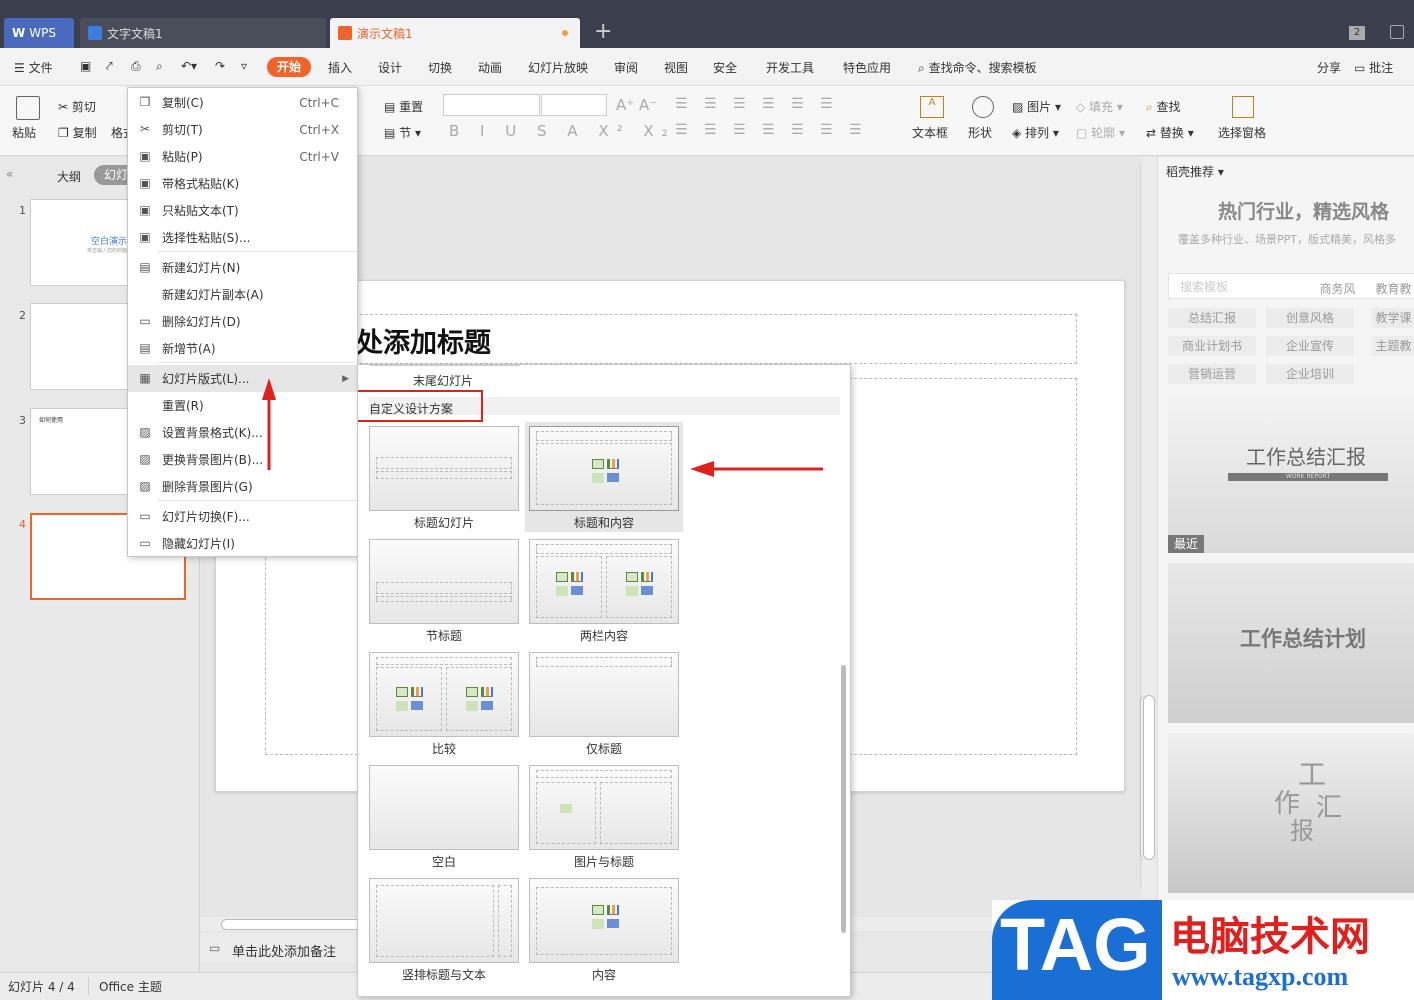  What do you see at coordinates (1035, 132) in the screenshot?
I see `arrange-button: ◈ 排列 ▾` at bounding box center [1035, 132].